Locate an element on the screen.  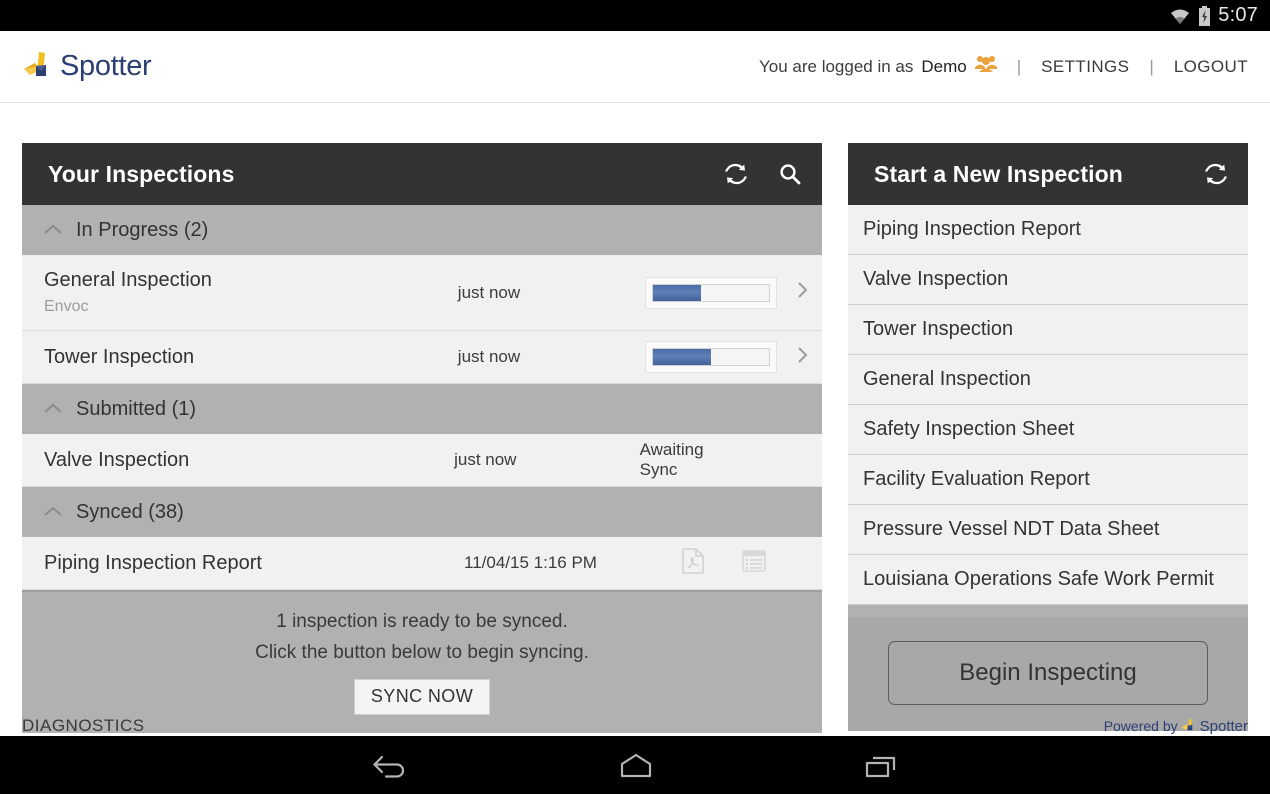
inspection-title: Tower Inspection is located at coordinates (119, 356).